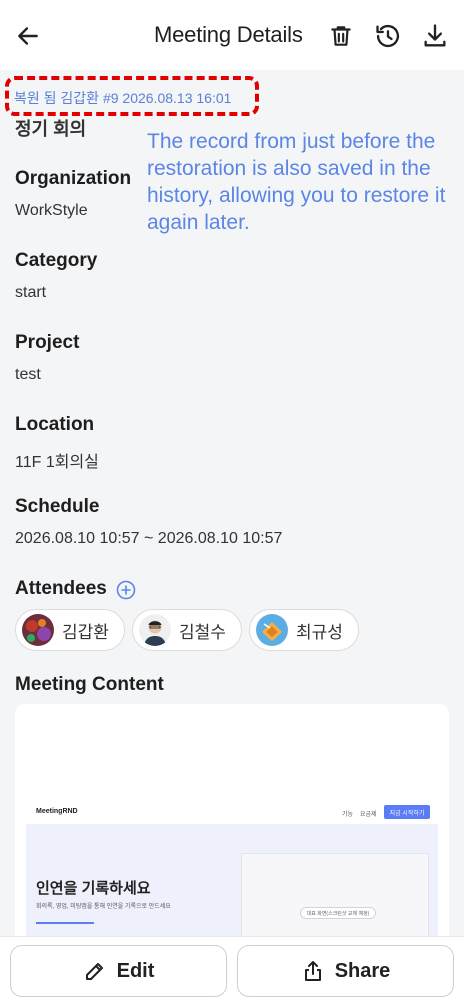  I want to click on download-button, so click(435, 36).